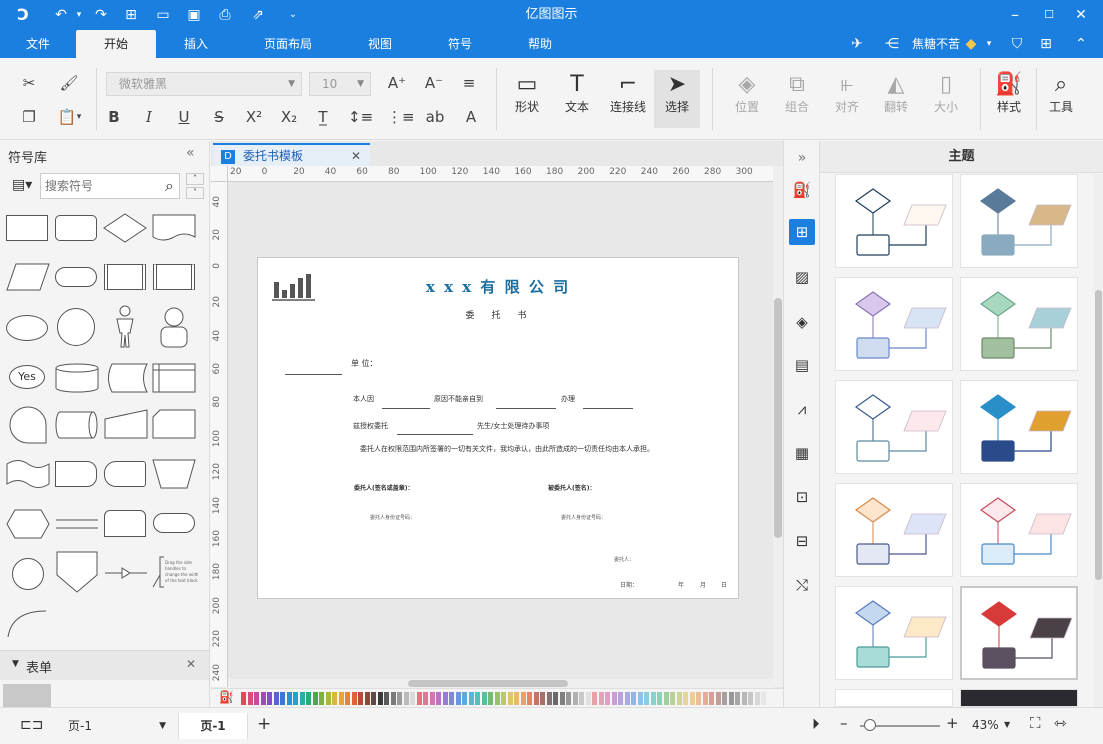  I want to click on theme-scrollbar, so click(1098, 440).